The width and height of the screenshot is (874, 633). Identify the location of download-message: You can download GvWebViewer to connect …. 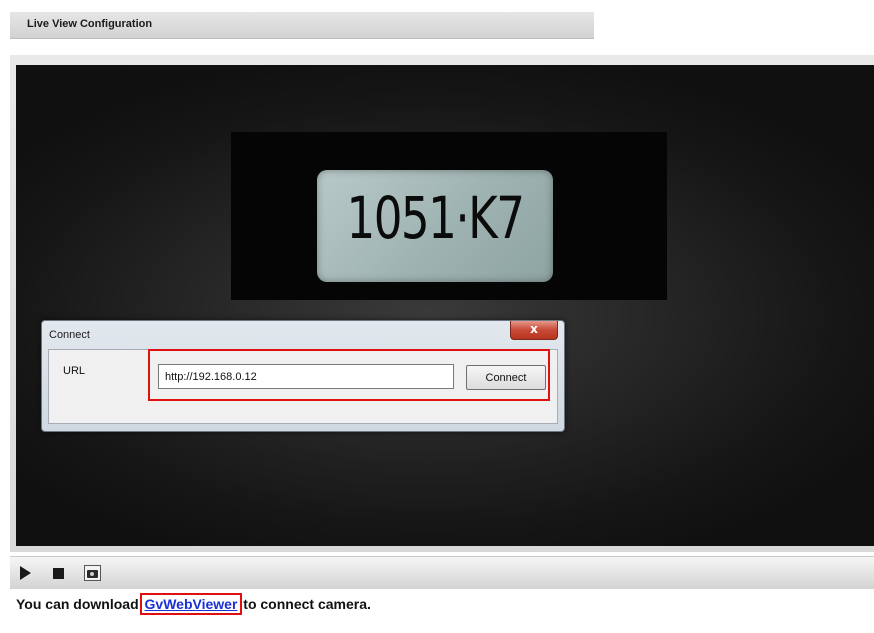
(193, 604).